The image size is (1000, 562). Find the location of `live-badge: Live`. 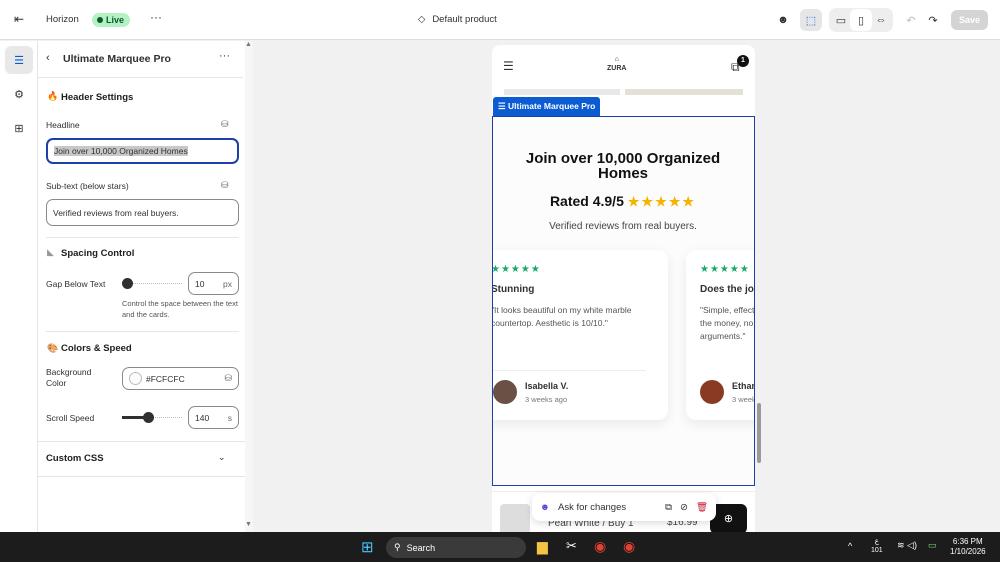

live-badge: Live is located at coordinates (111, 20).